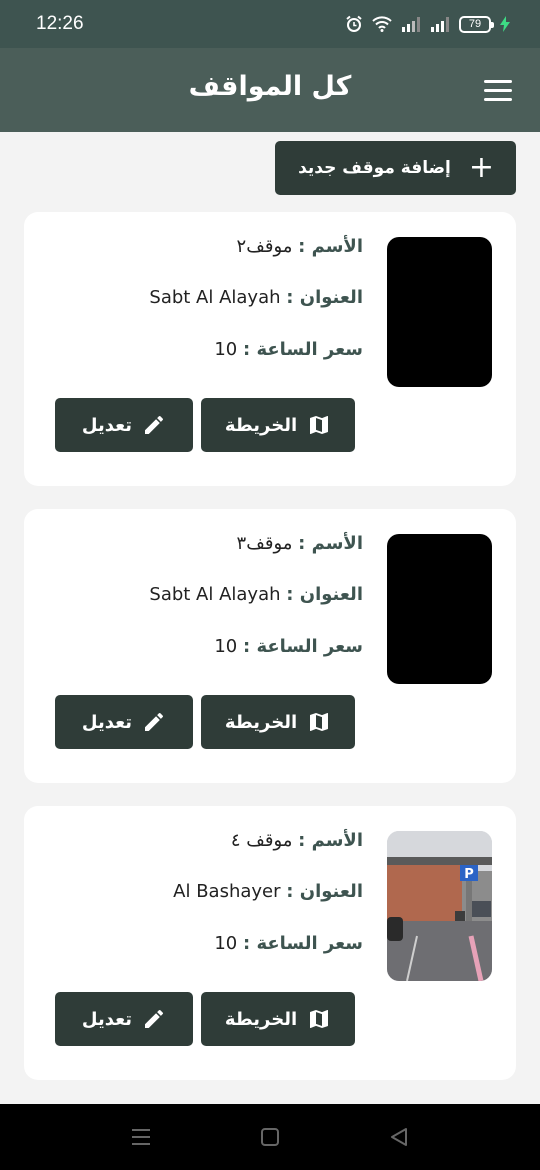  Describe the element at coordinates (270, 24) in the screenshot. I see `status-bar: 12:26 79` at that location.